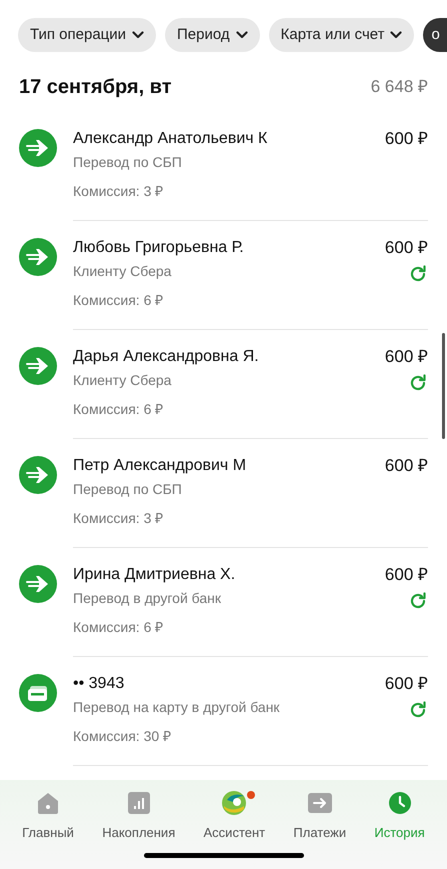 This screenshot has height=869, width=447. Describe the element at coordinates (147, 598) in the screenshot. I see `operation-type: Перевод в другой банк` at that location.